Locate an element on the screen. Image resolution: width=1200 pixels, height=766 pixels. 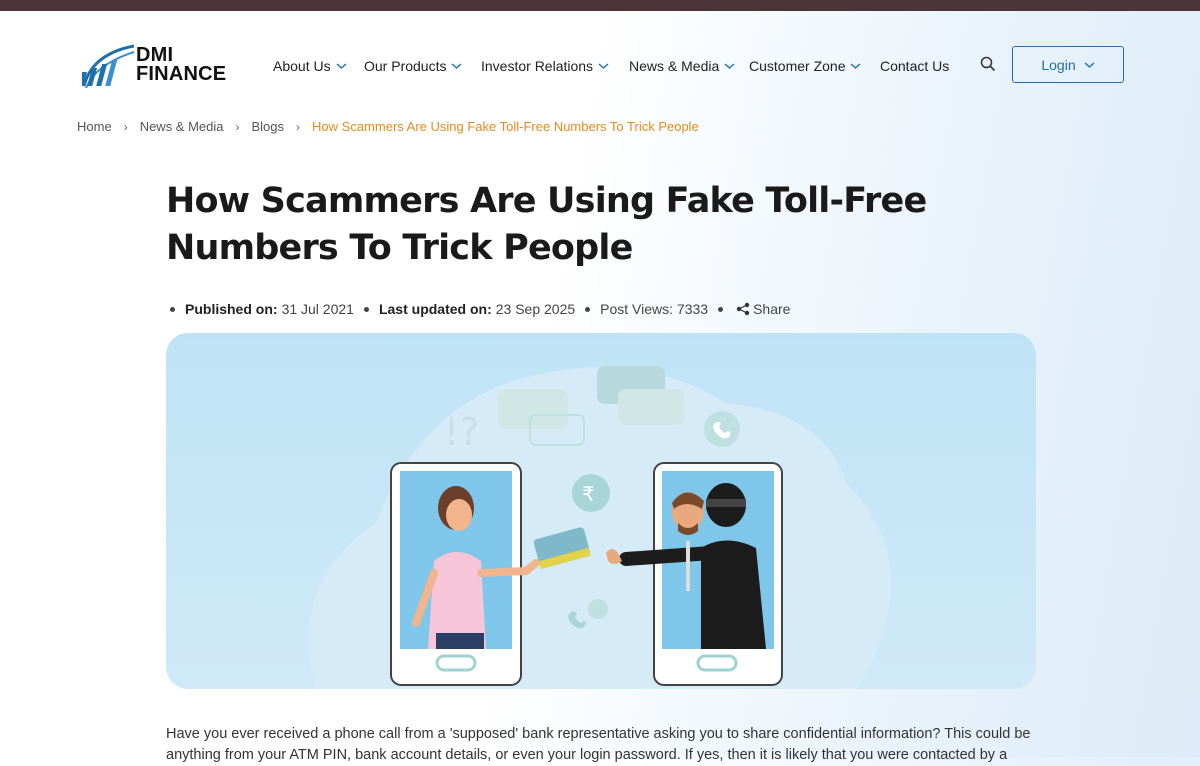
published-date: Published on: 31 Jul 2021 is located at coordinates (262, 309).